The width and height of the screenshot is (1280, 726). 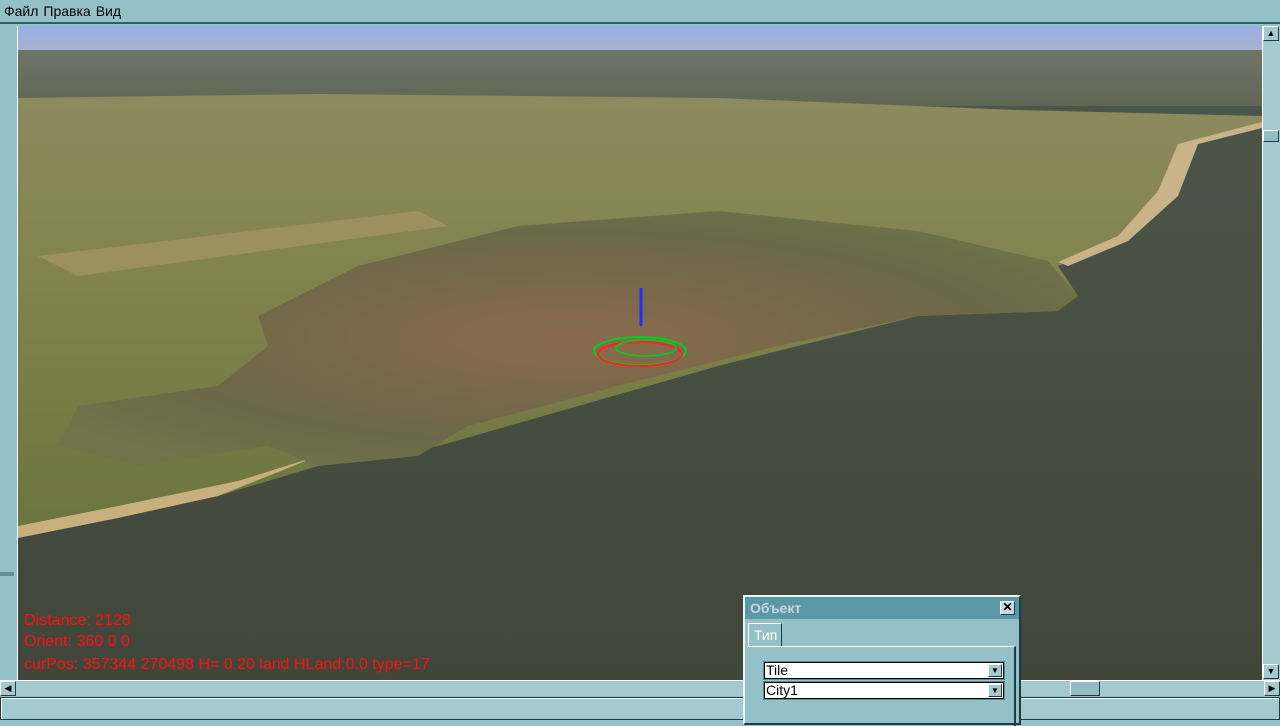 I want to click on scroll-right-button: ▶, so click(x=1272, y=688).